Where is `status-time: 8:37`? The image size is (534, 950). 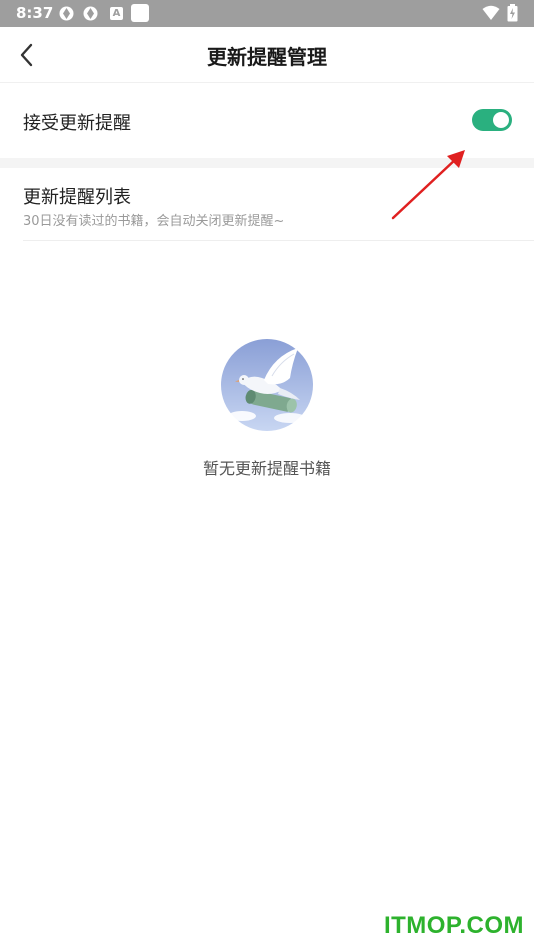 status-time: 8:37 is located at coordinates (35, 13).